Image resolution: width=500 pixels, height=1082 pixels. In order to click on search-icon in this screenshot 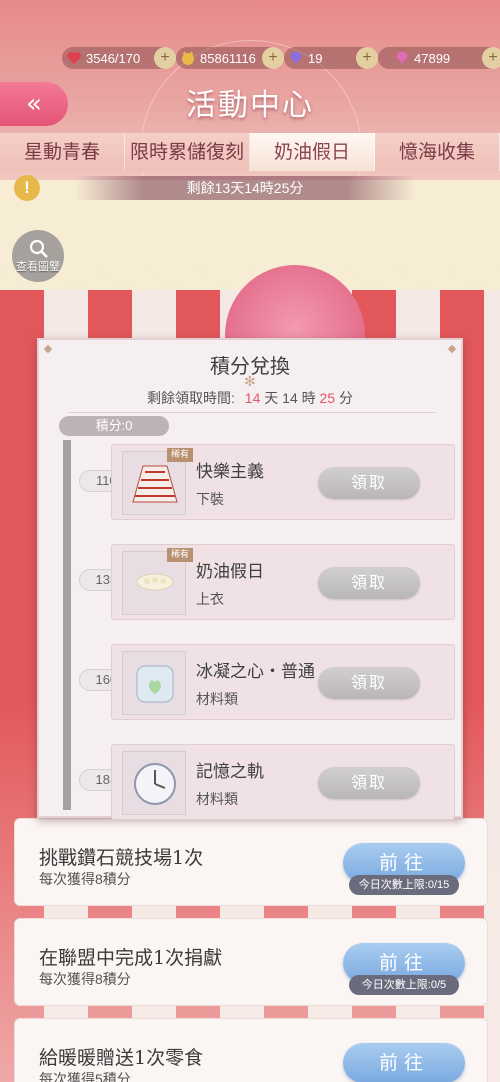, I will do `click(38, 248)`.